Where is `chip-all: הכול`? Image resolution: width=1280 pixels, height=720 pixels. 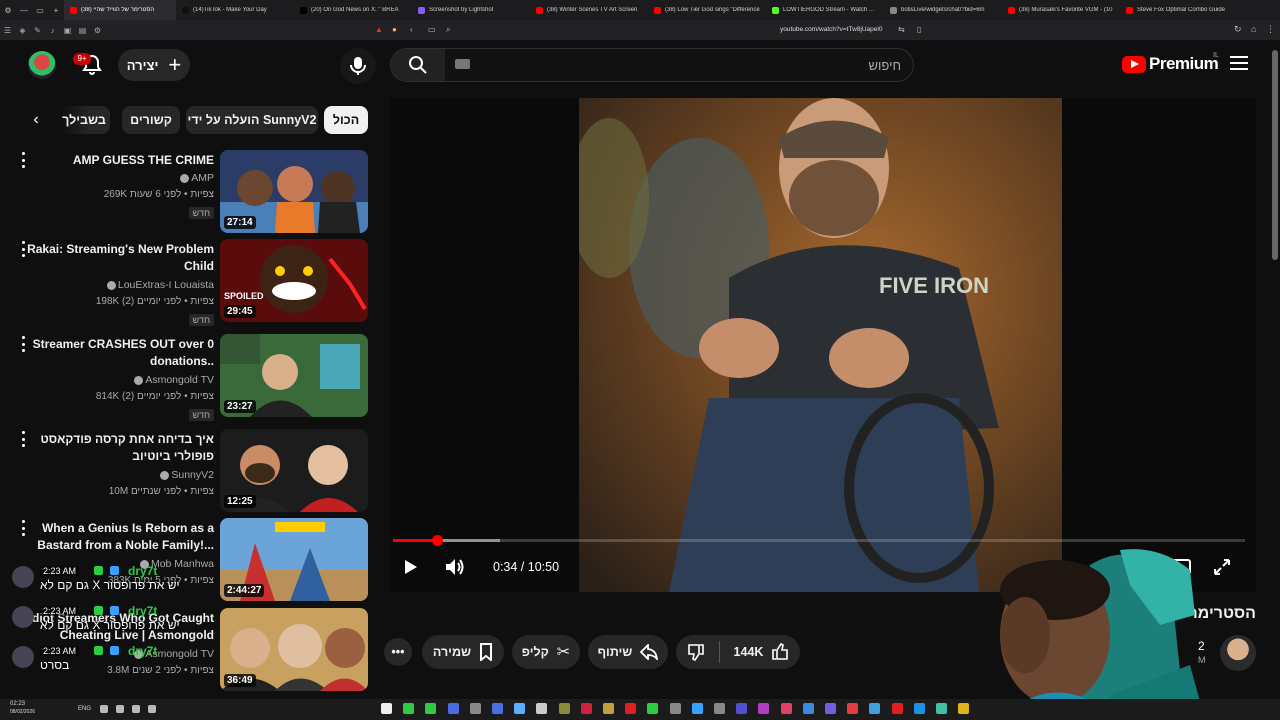
chip-all: הכול is located at coordinates (346, 120).